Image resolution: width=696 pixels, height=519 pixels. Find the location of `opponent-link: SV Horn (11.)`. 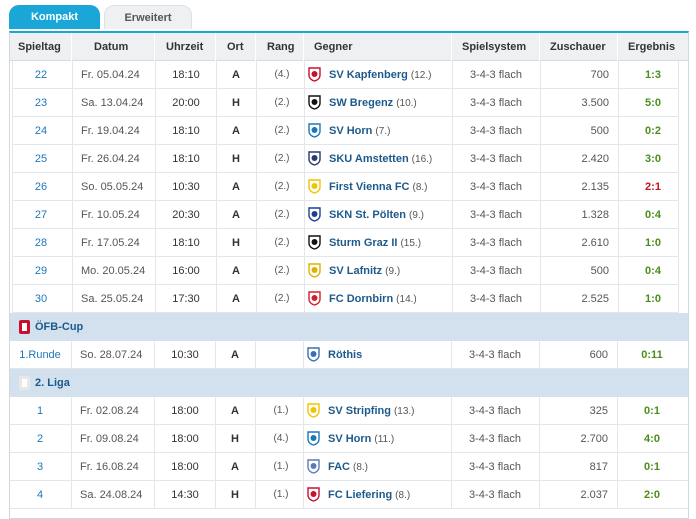

opponent-link: SV Horn (11.) is located at coordinates (388, 439).